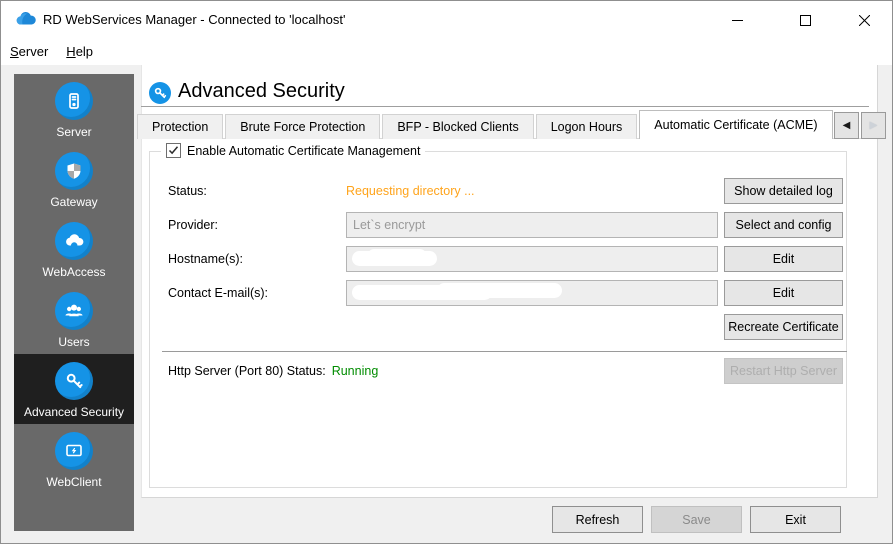 This screenshot has width=893, height=544. What do you see at coordinates (446, 52) in the screenshot?
I see `menu-bar: Server Help` at bounding box center [446, 52].